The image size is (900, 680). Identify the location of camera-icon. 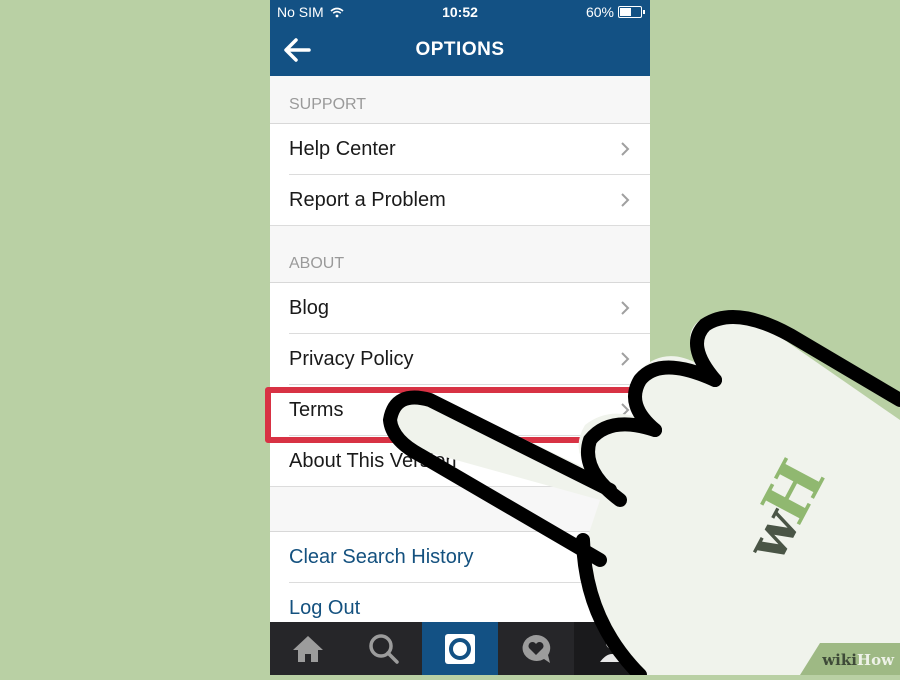
(460, 648).